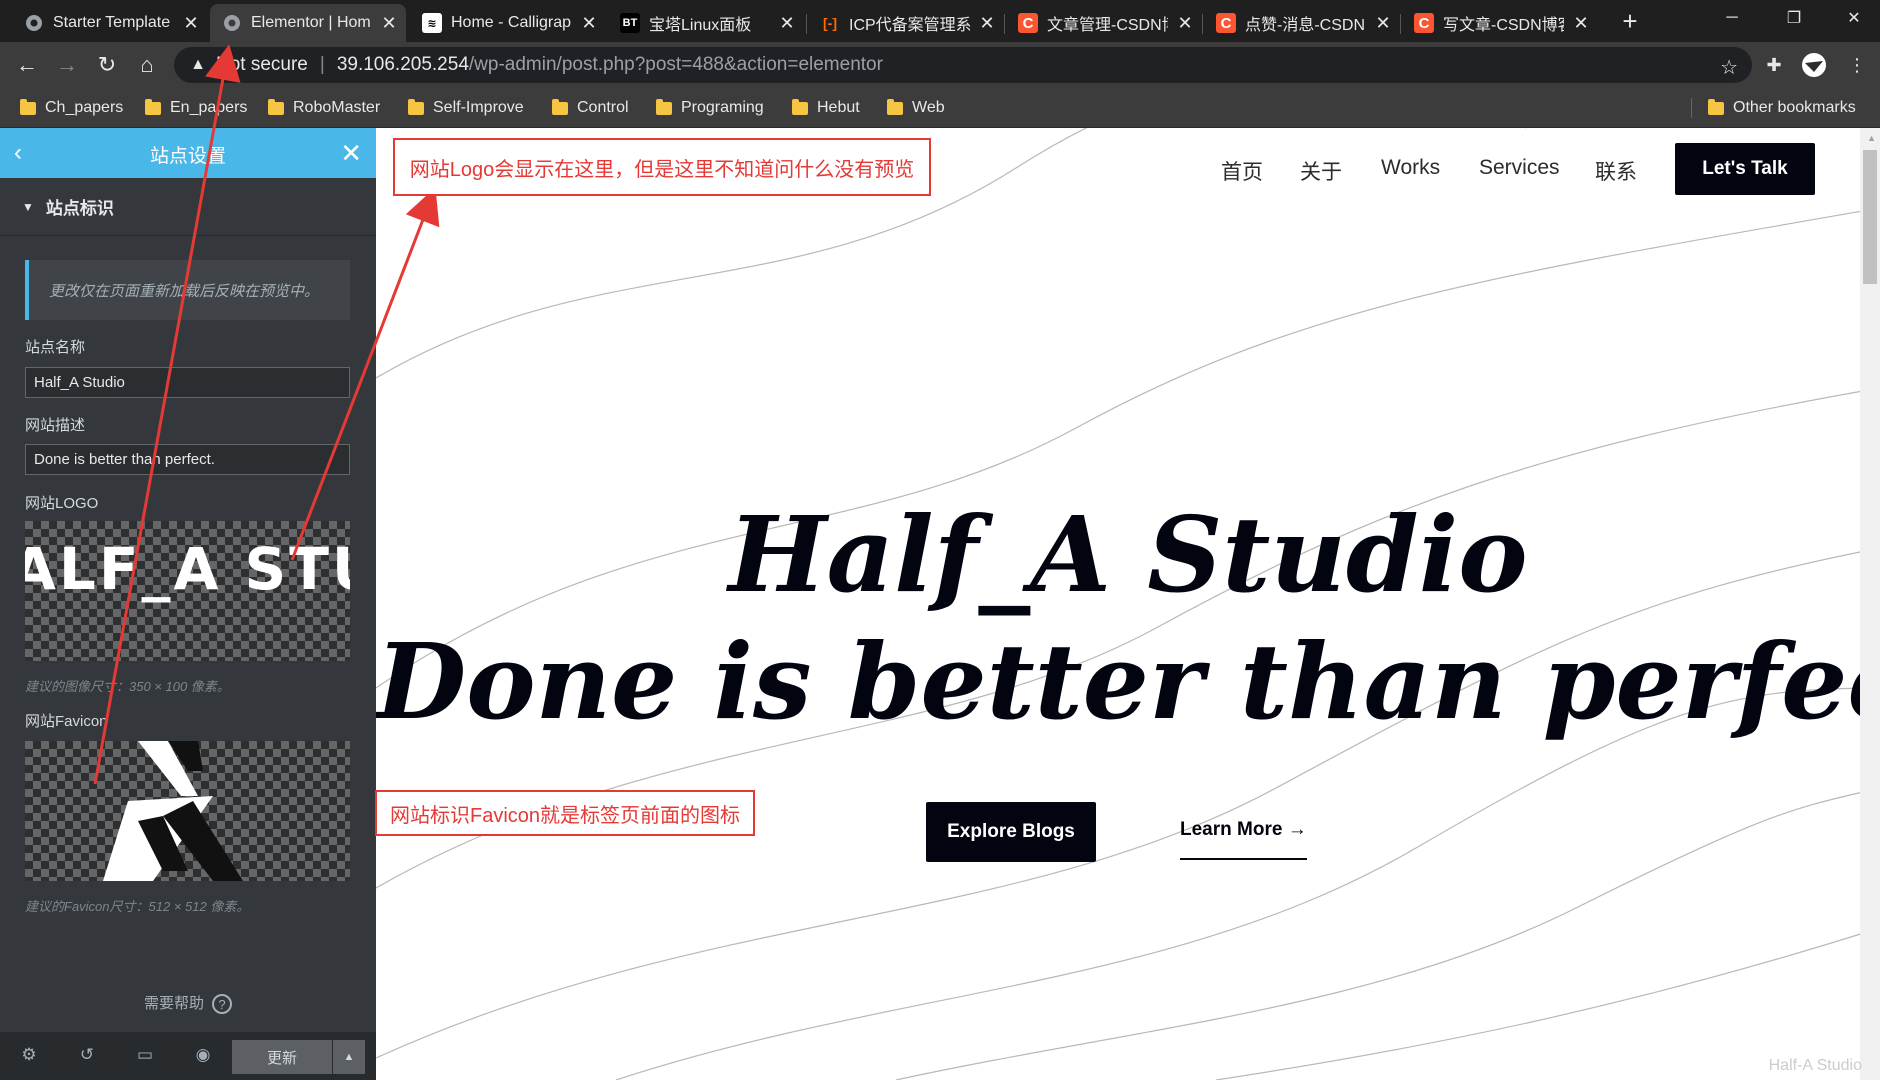 This screenshot has height=1080, width=1880. What do you see at coordinates (308, 23) in the screenshot?
I see `tab-elementor: Elementor | Hom ✕` at bounding box center [308, 23].